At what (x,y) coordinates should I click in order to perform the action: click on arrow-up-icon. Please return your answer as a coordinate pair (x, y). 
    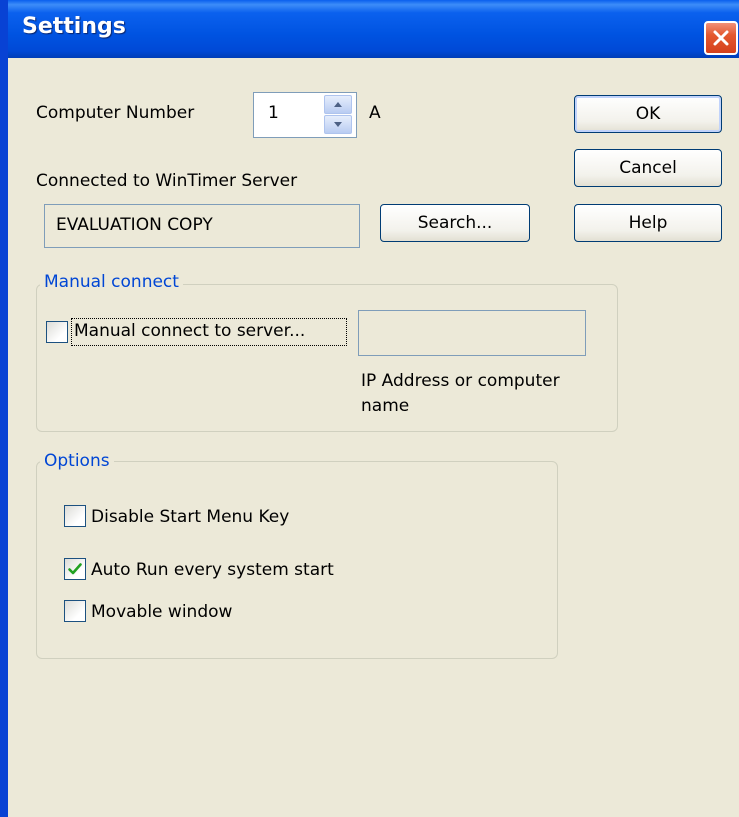
    Looking at the image, I should click on (338, 104).